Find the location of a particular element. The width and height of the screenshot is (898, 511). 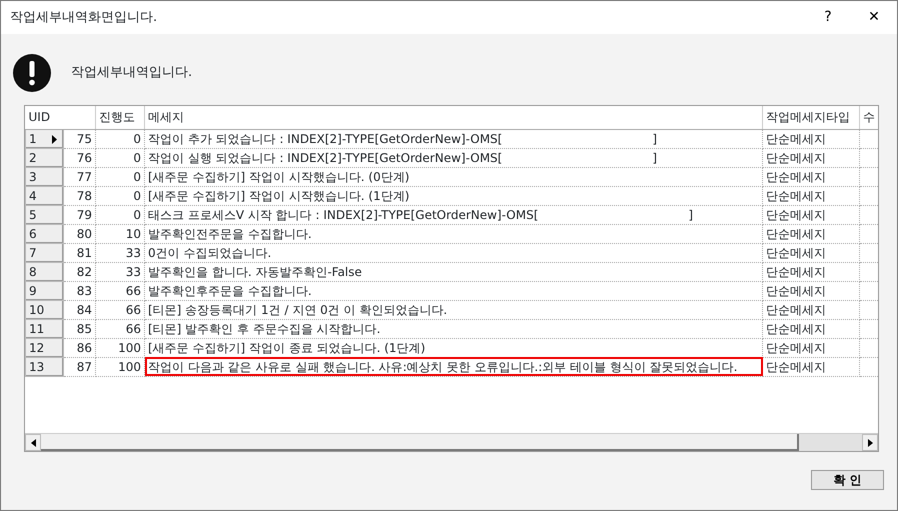

table-cell: [새주문 수집하기] 작업이 시작했습니다. (1단계) is located at coordinates (453, 195).